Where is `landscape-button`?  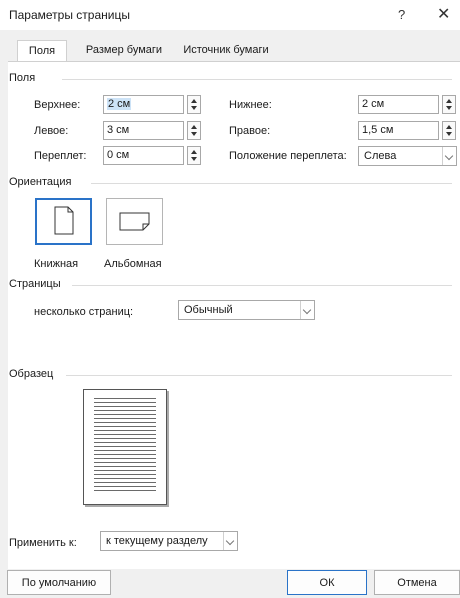 landscape-button is located at coordinates (134, 221).